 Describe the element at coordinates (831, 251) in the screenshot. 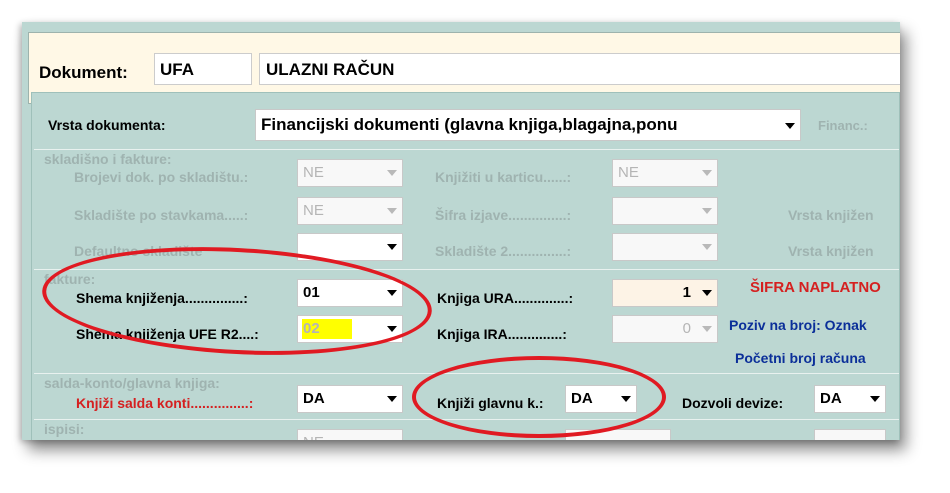

I see `vrsta-knjizenja-label-2: Vrsta knjižen` at that location.